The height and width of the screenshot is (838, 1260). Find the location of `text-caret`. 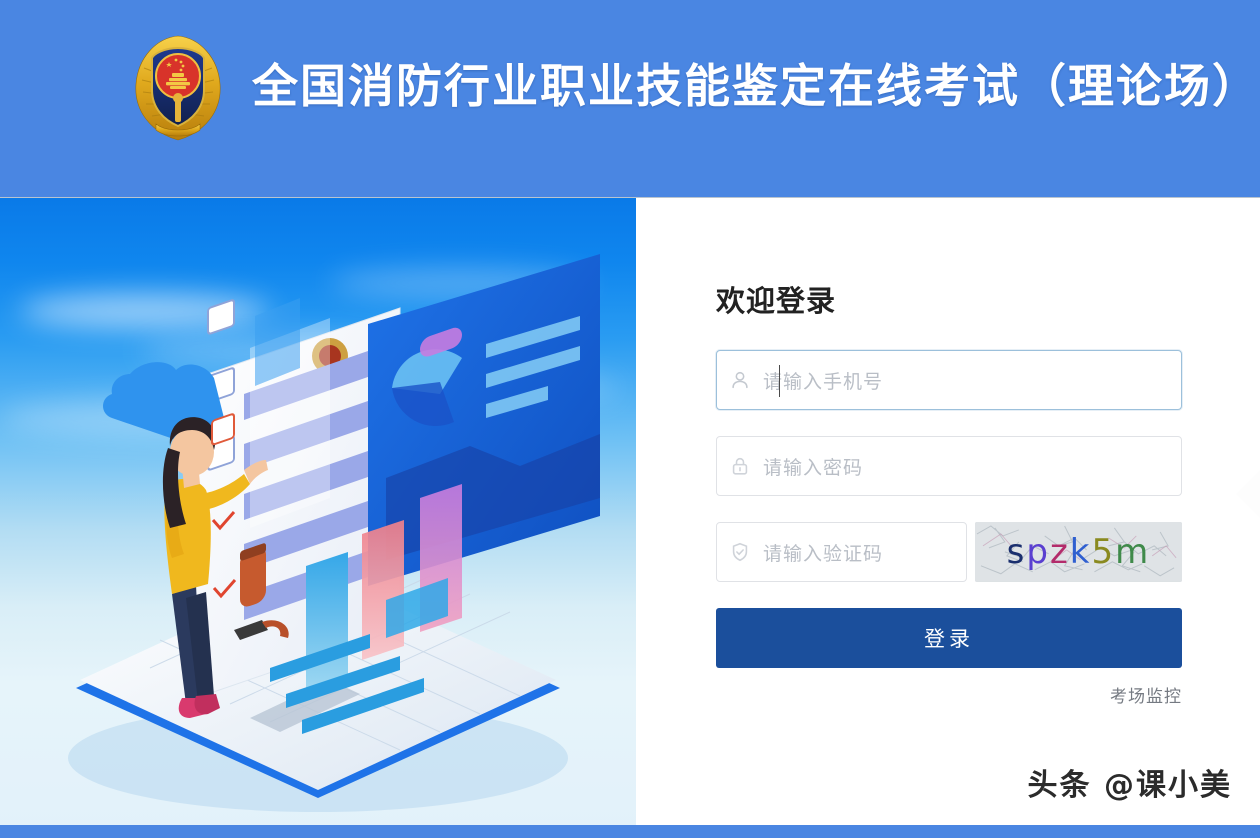

text-caret is located at coordinates (779, 381).